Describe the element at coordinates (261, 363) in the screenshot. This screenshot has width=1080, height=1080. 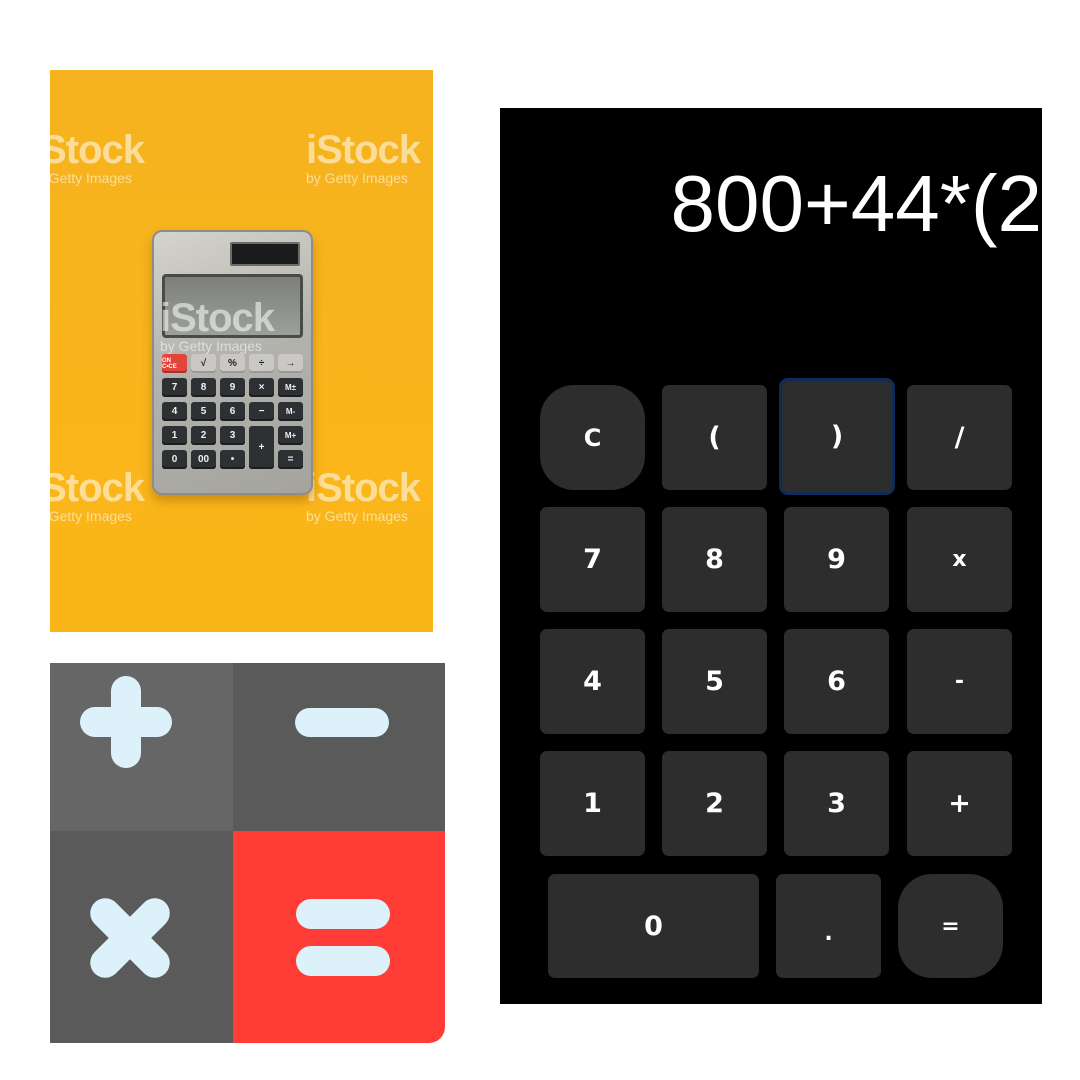
I see `photo-key: ÷` at that location.